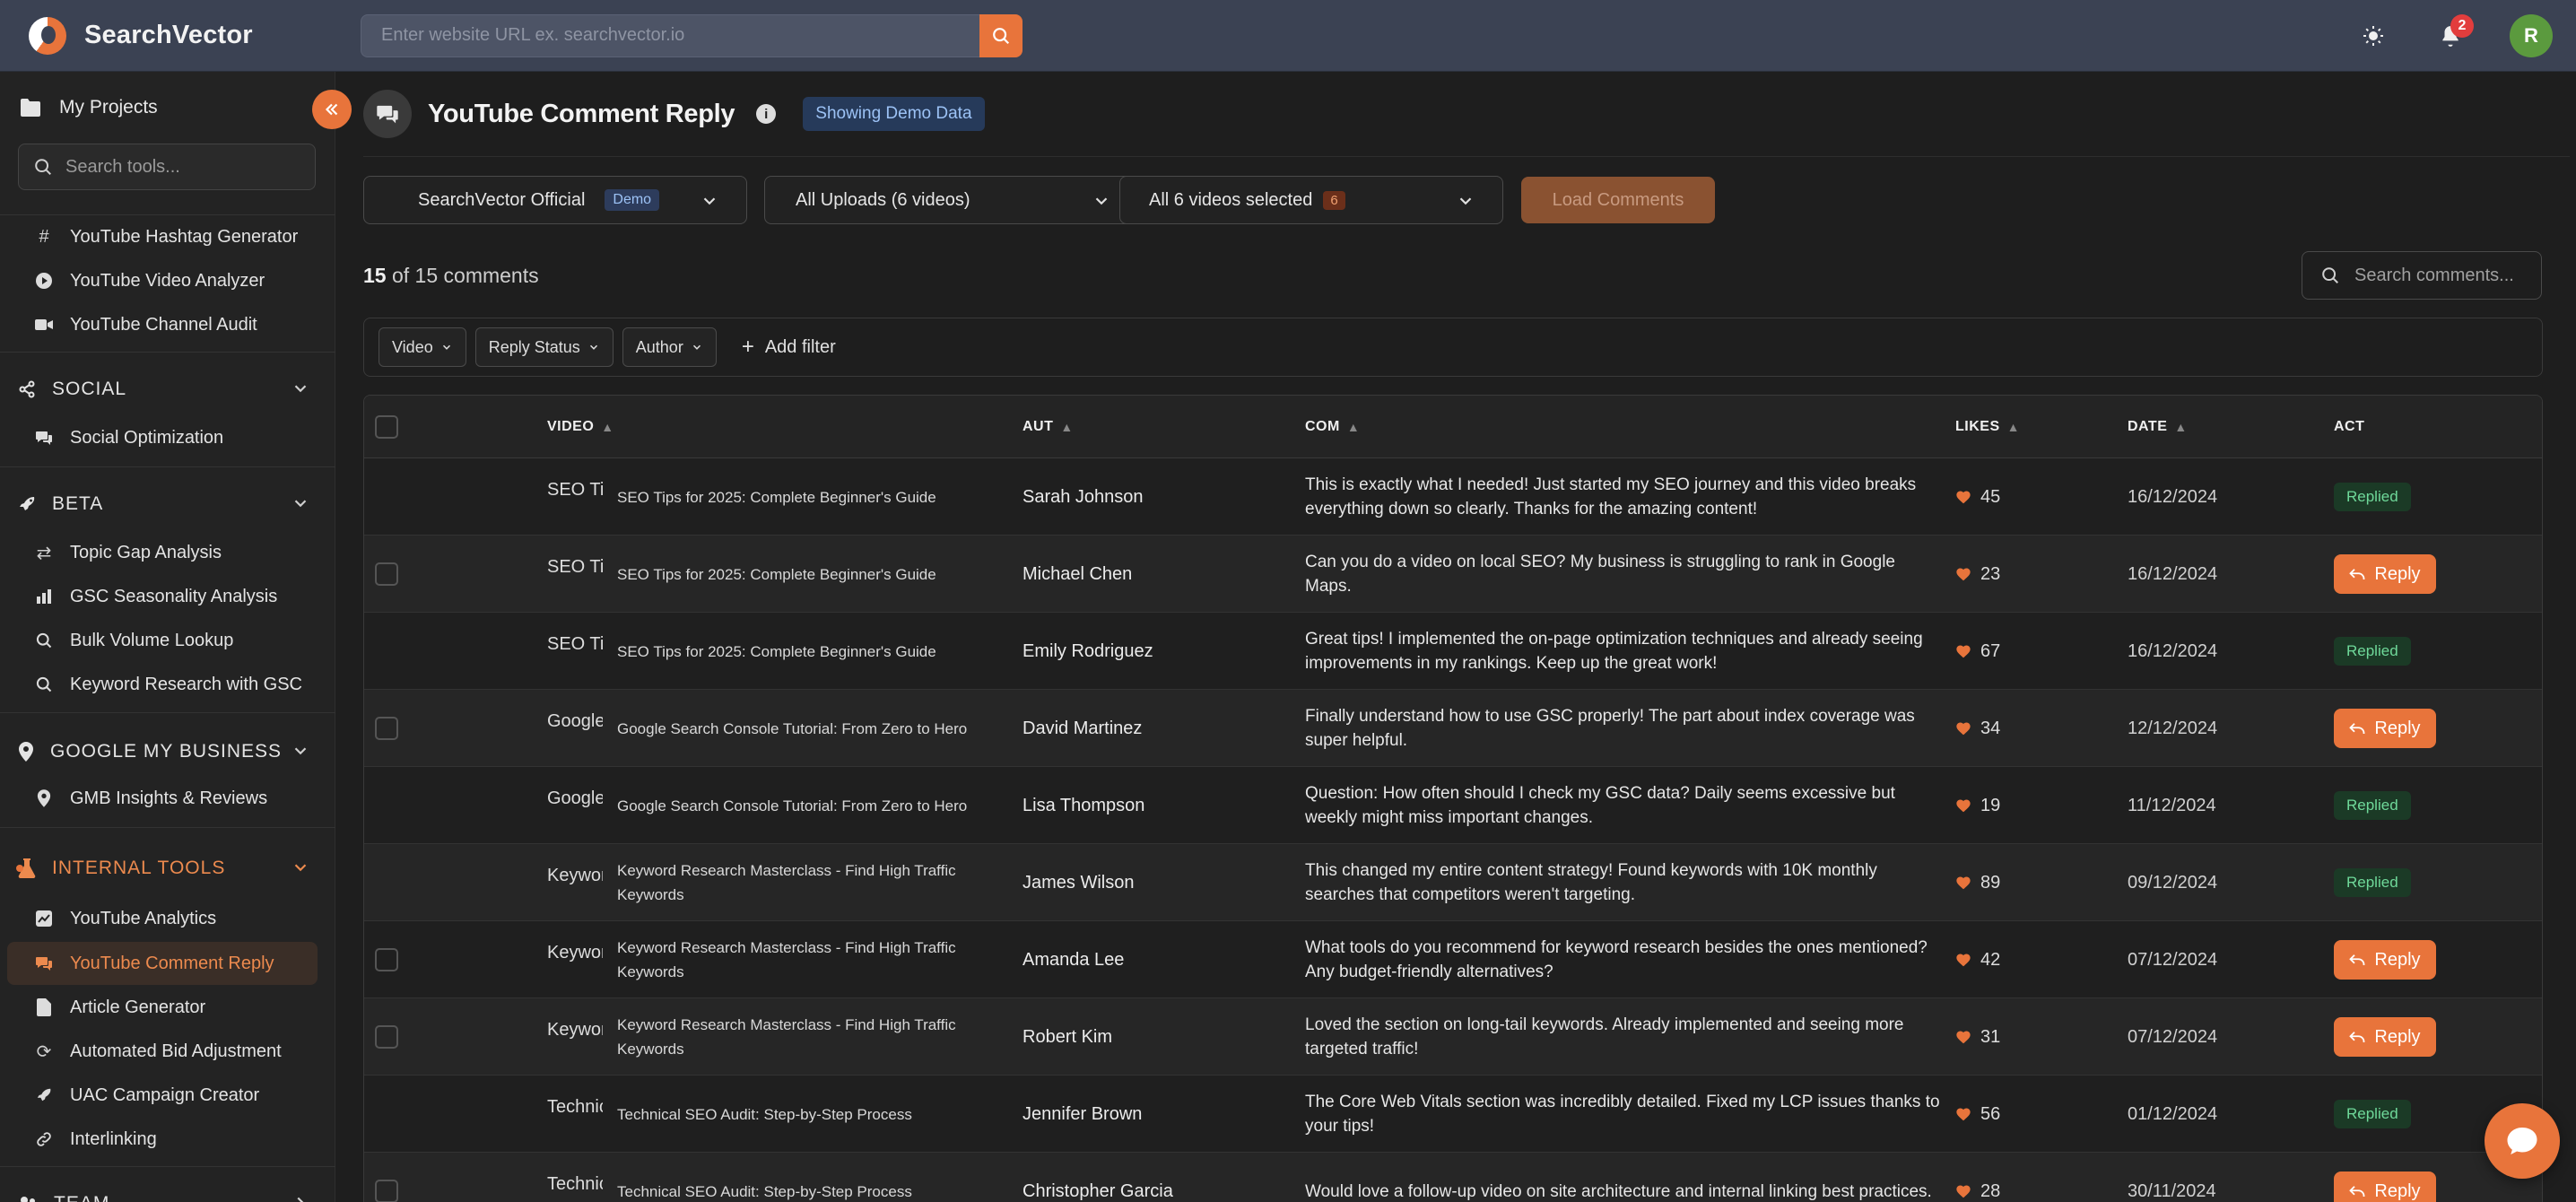  Describe the element at coordinates (2372, 1114) in the screenshot. I see `replied-badge: Replied` at that location.